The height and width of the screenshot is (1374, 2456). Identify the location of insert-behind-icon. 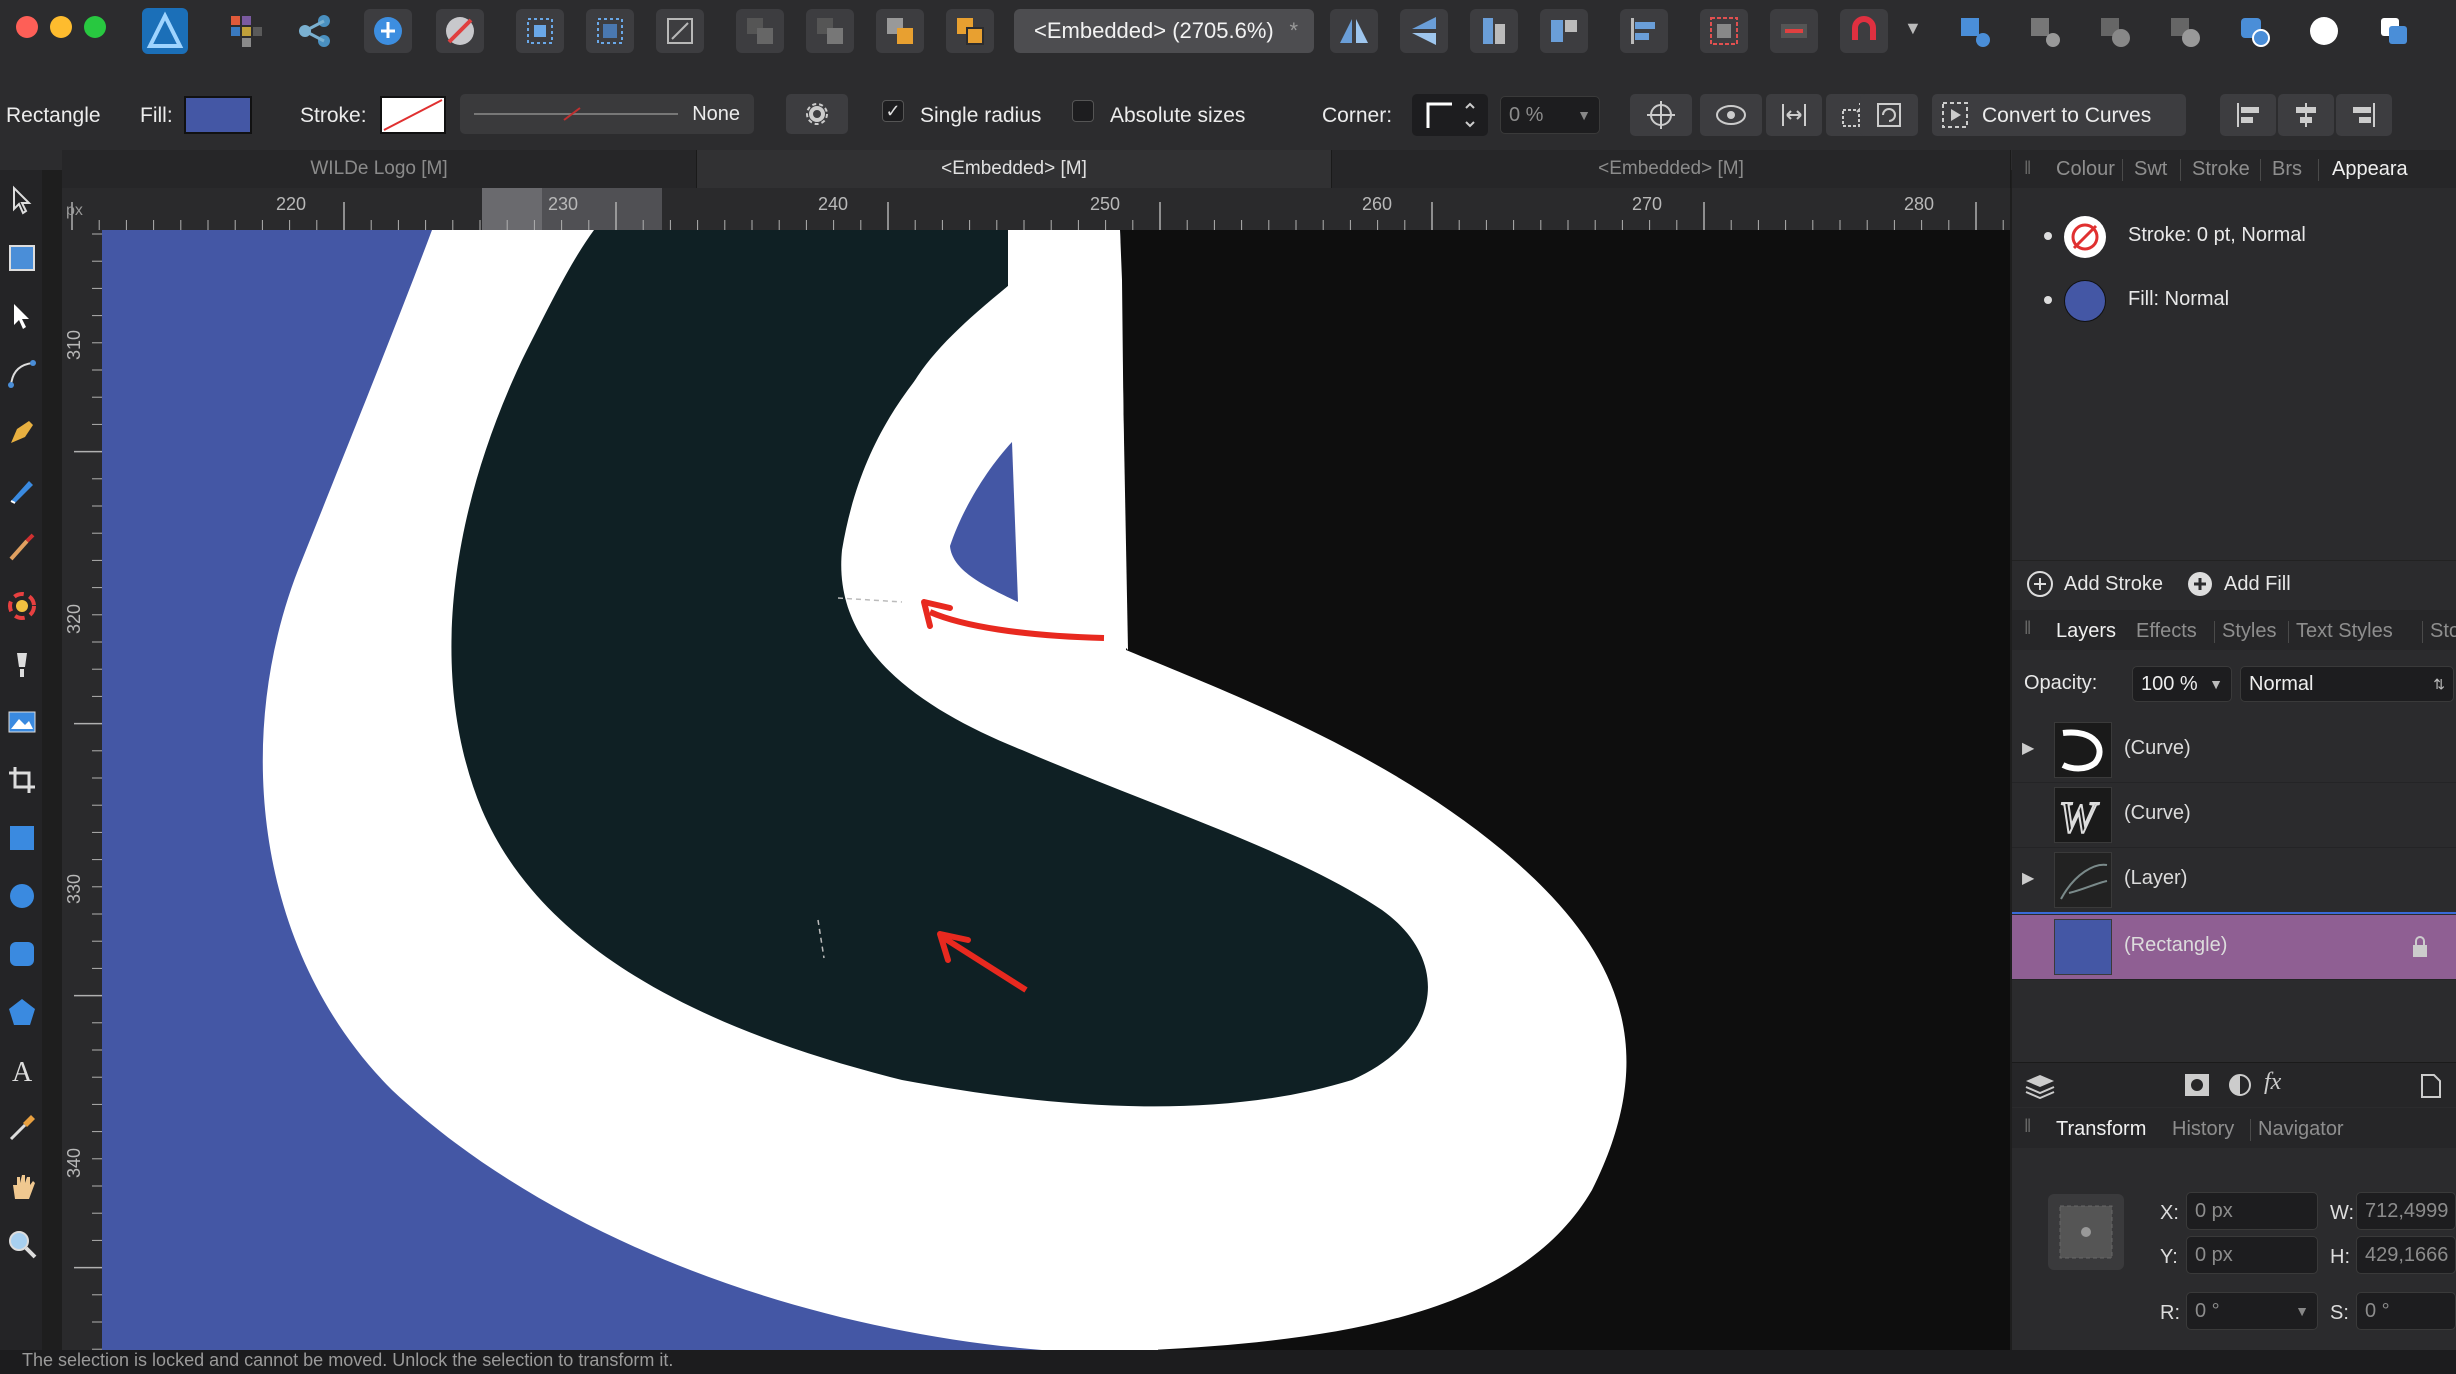
(2394, 31).